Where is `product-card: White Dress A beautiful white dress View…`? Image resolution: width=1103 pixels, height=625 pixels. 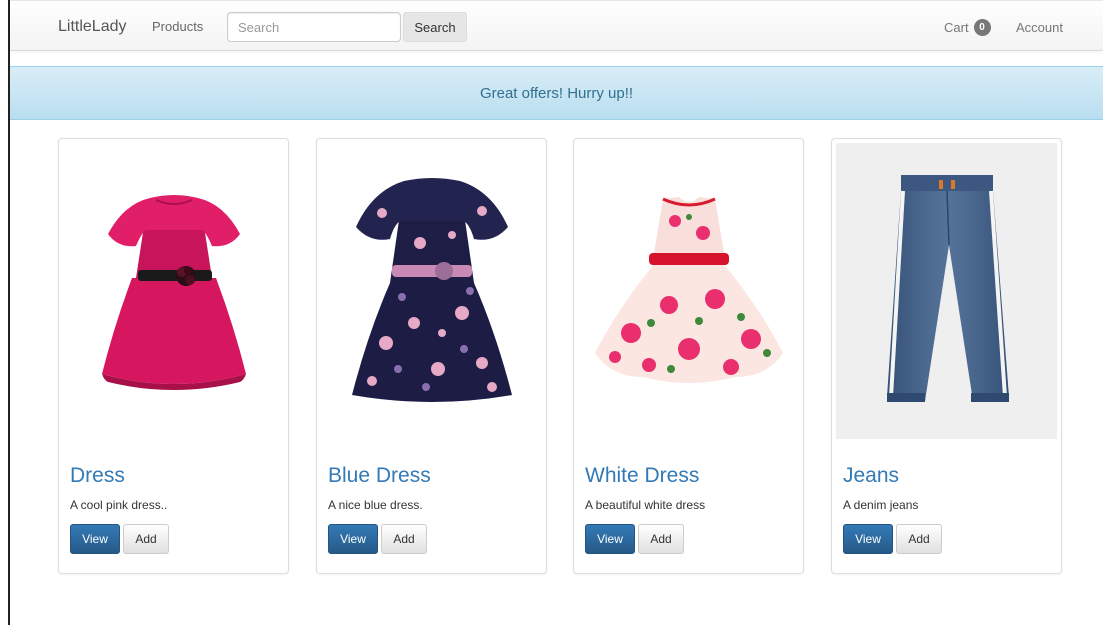
product-card: White Dress A beautiful white dress View… is located at coordinates (688, 356).